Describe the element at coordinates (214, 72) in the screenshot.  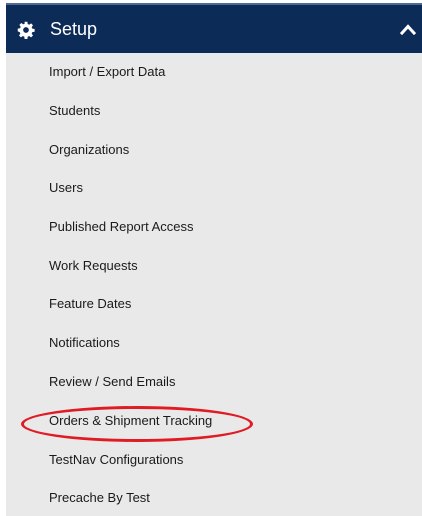
I see `menu-item-import-export-data: Import / Export Data` at that location.